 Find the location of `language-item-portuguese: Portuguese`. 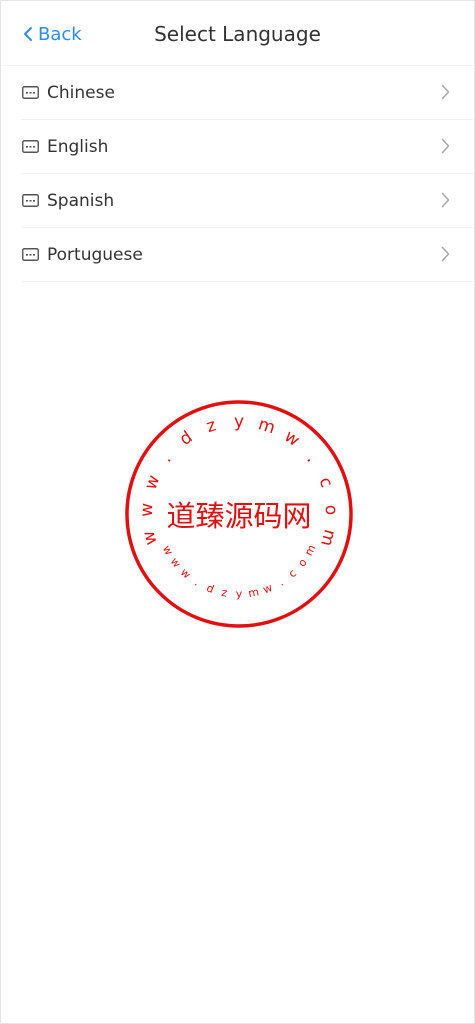

language-item-portuguese: Portuguese is located at coordinates (247, 255).